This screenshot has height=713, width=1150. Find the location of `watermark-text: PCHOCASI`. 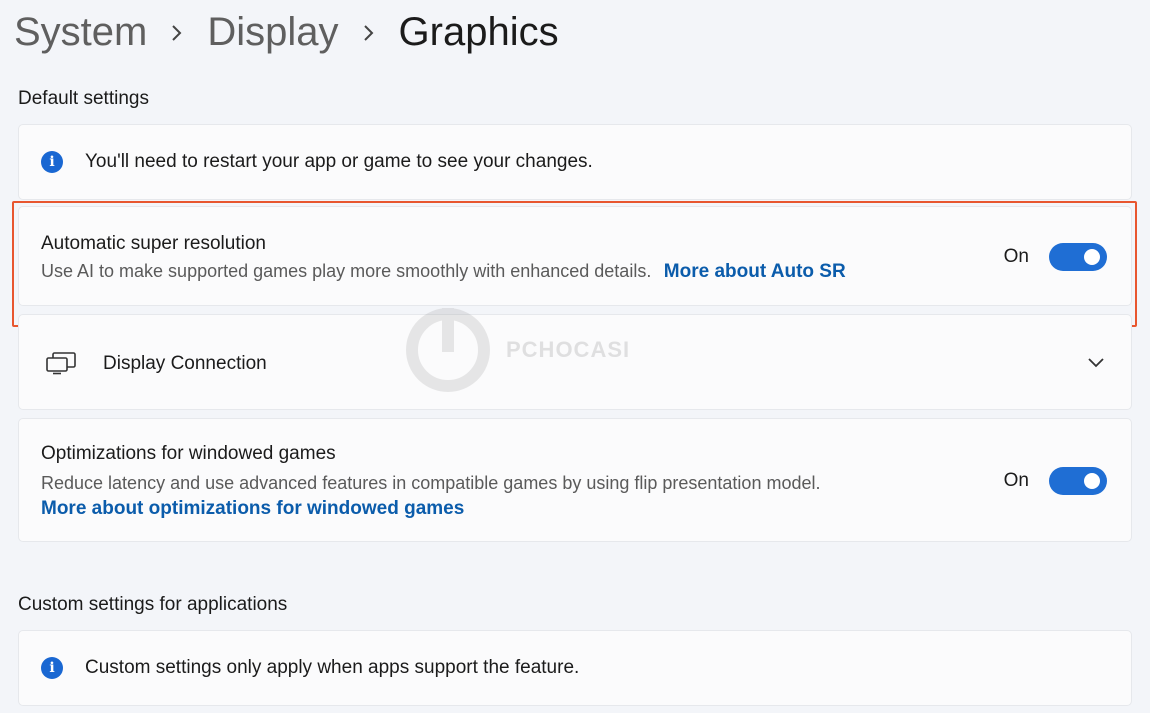

watermark-text: PCHOCASI is located at coordinates (568, 349).